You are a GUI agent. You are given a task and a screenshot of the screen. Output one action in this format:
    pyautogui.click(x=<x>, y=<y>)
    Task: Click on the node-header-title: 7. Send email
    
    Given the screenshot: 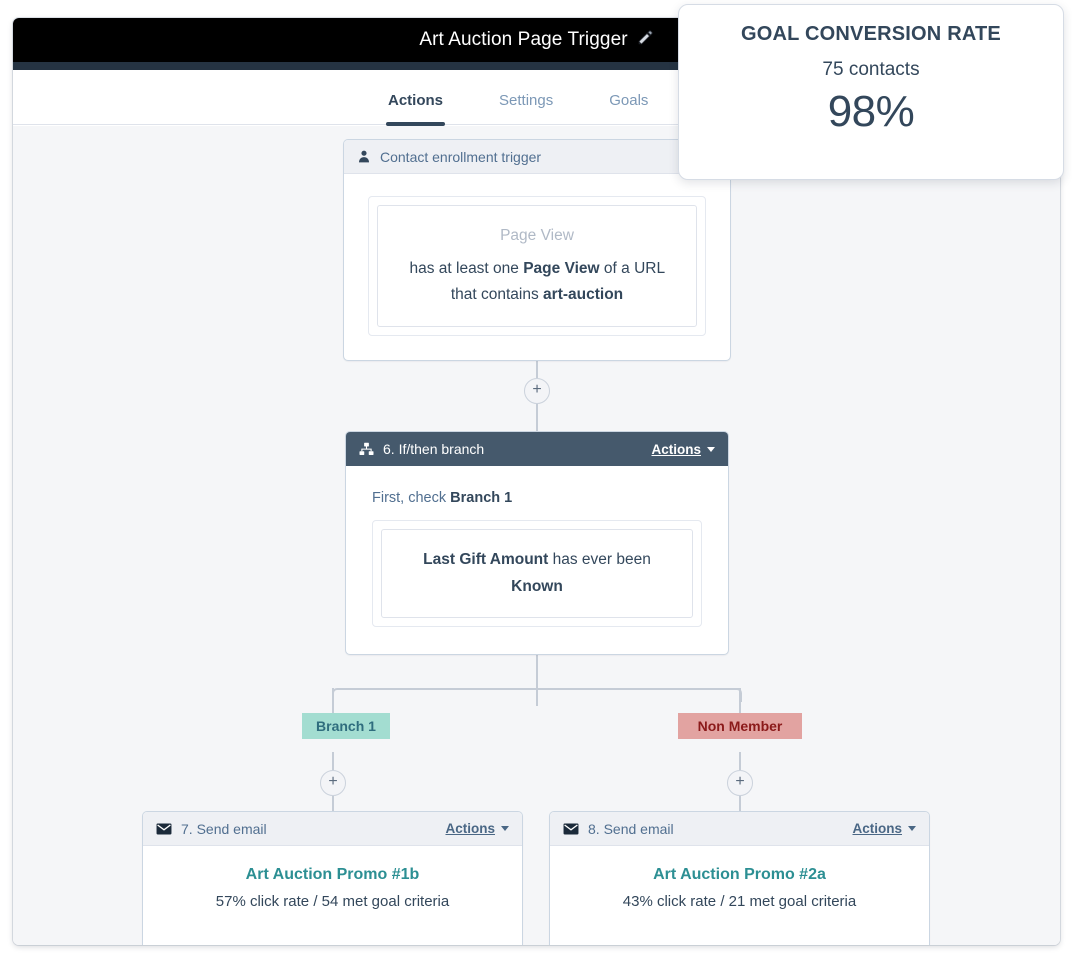 What is the action you would take?
    pyautogui.click(x=224, y=828)
    